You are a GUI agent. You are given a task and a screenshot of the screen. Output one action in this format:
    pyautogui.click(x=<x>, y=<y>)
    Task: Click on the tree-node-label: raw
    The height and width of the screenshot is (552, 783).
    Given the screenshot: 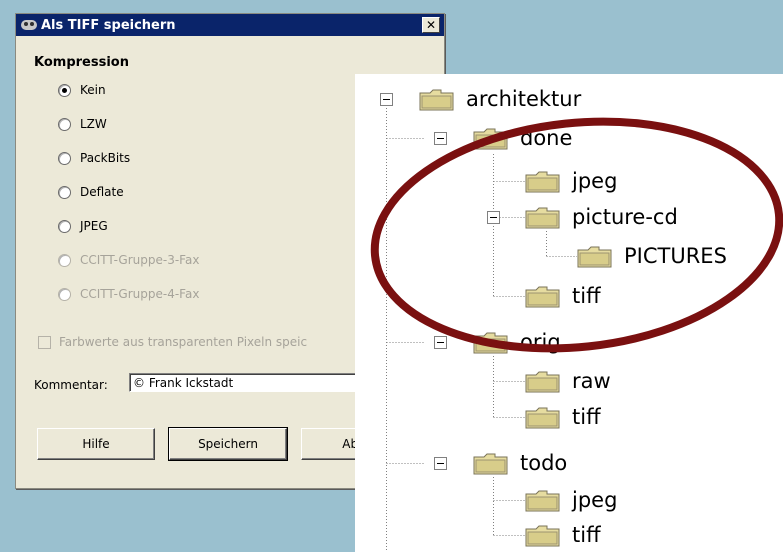 What is the action you would take?
    pyautogui.click(x=591, y=381)
    